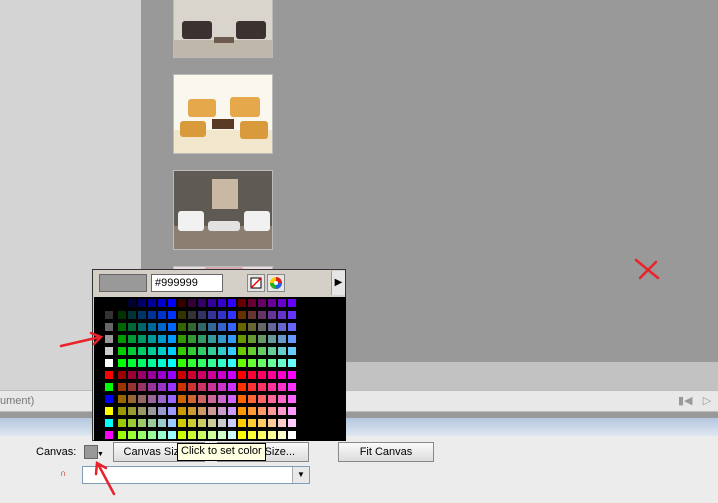  Describe the element at coordinates (707, 401) in the screenshot. I see `play-icon: ▷` at that location.